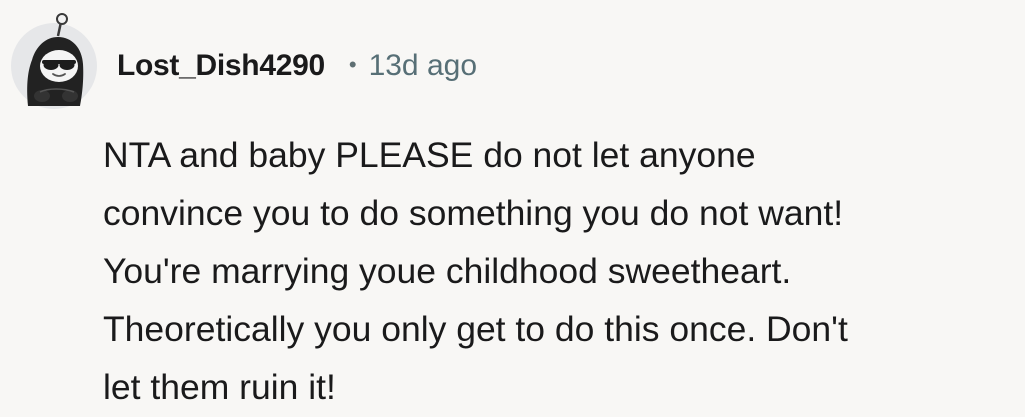 The width and height of the screenshot is (1025, 417). What do you see at coordinates (221, 66) in the screenshot?
I see `username-link: Lost_Dish4290` at bounding box center [221, 66].